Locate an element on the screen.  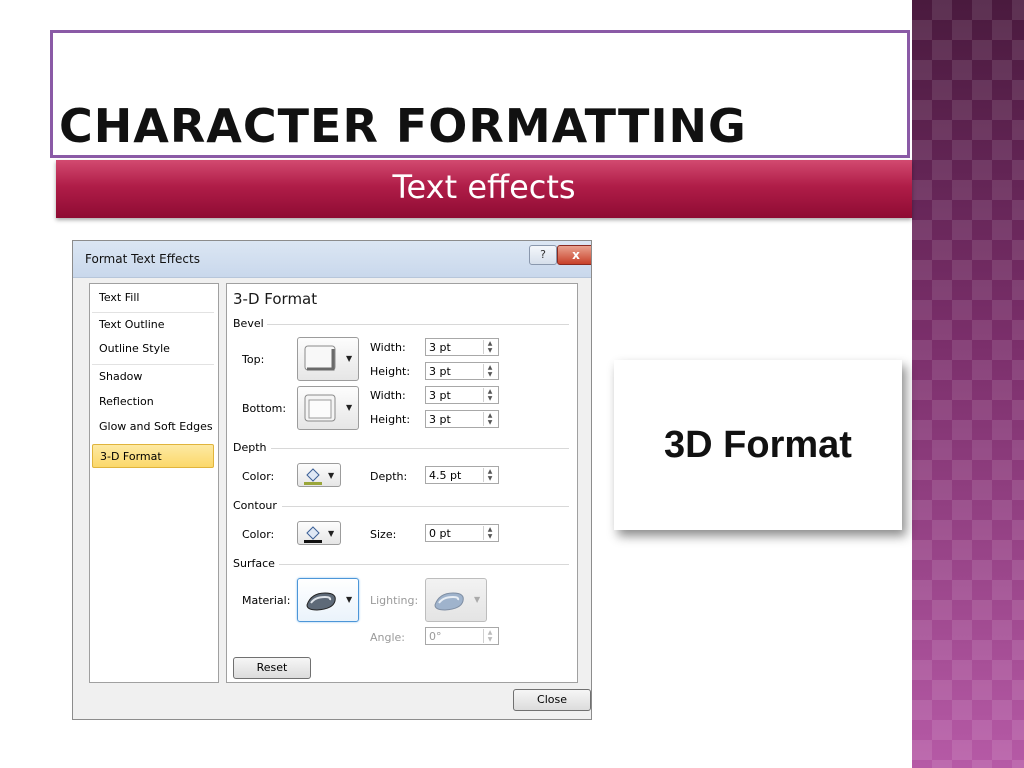
contour-color-dropdown: ▼ is located at coordinates (319, 533).